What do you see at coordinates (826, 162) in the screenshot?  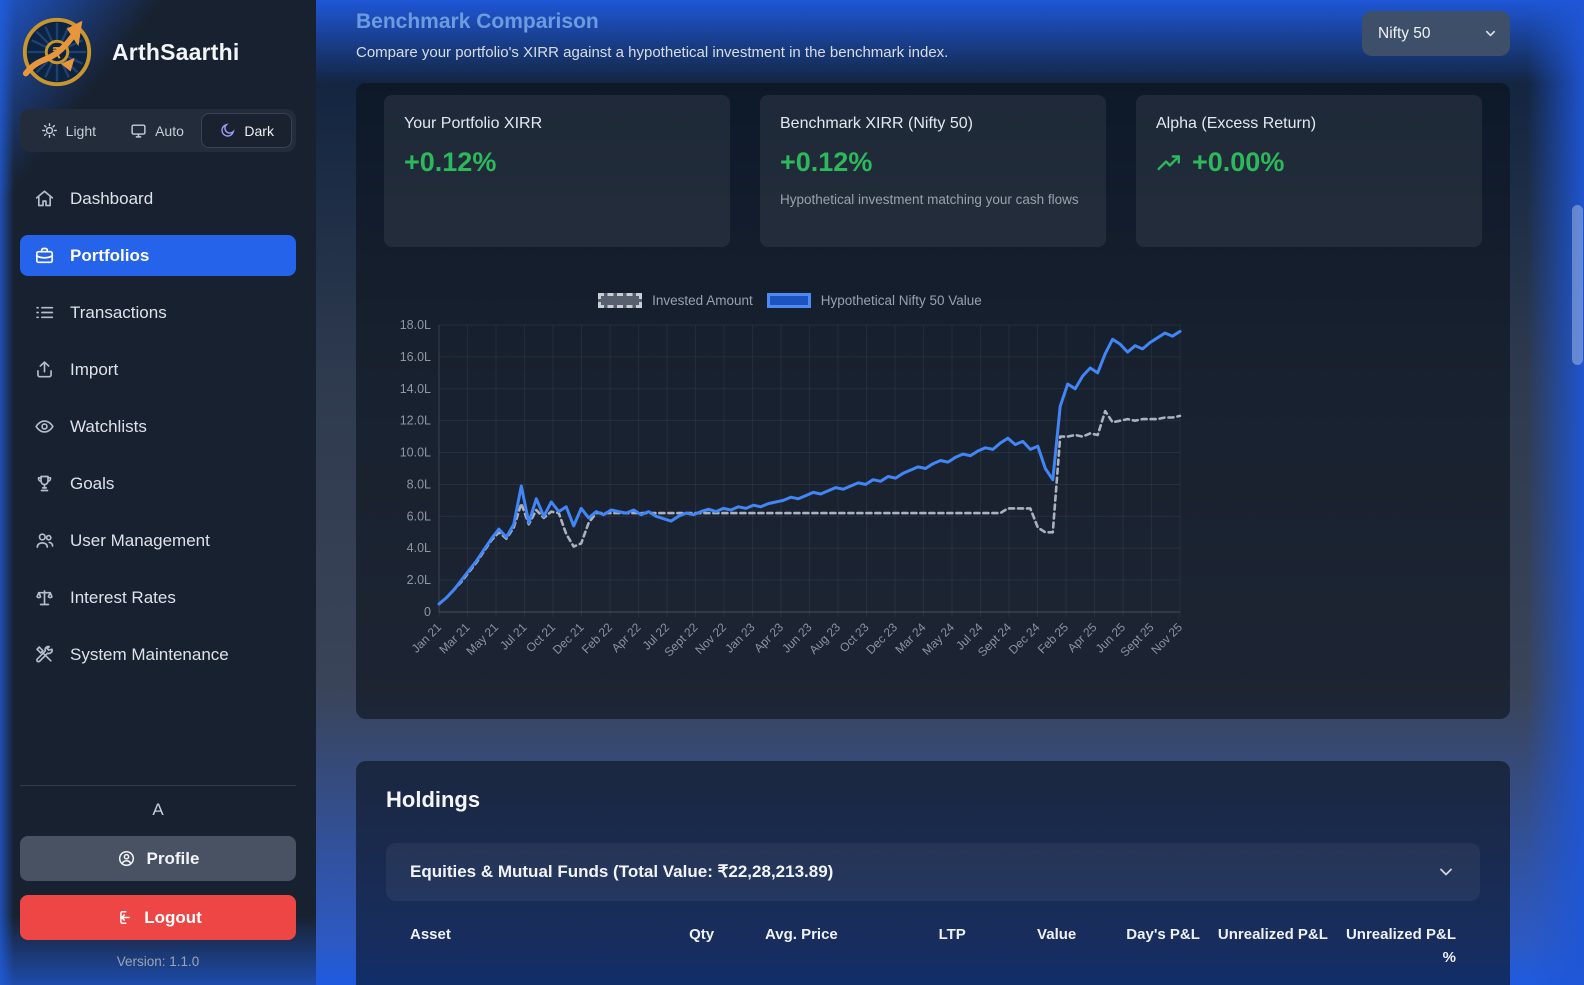 I see `stat-value: +0.12%` at bounding box center [826, 162].